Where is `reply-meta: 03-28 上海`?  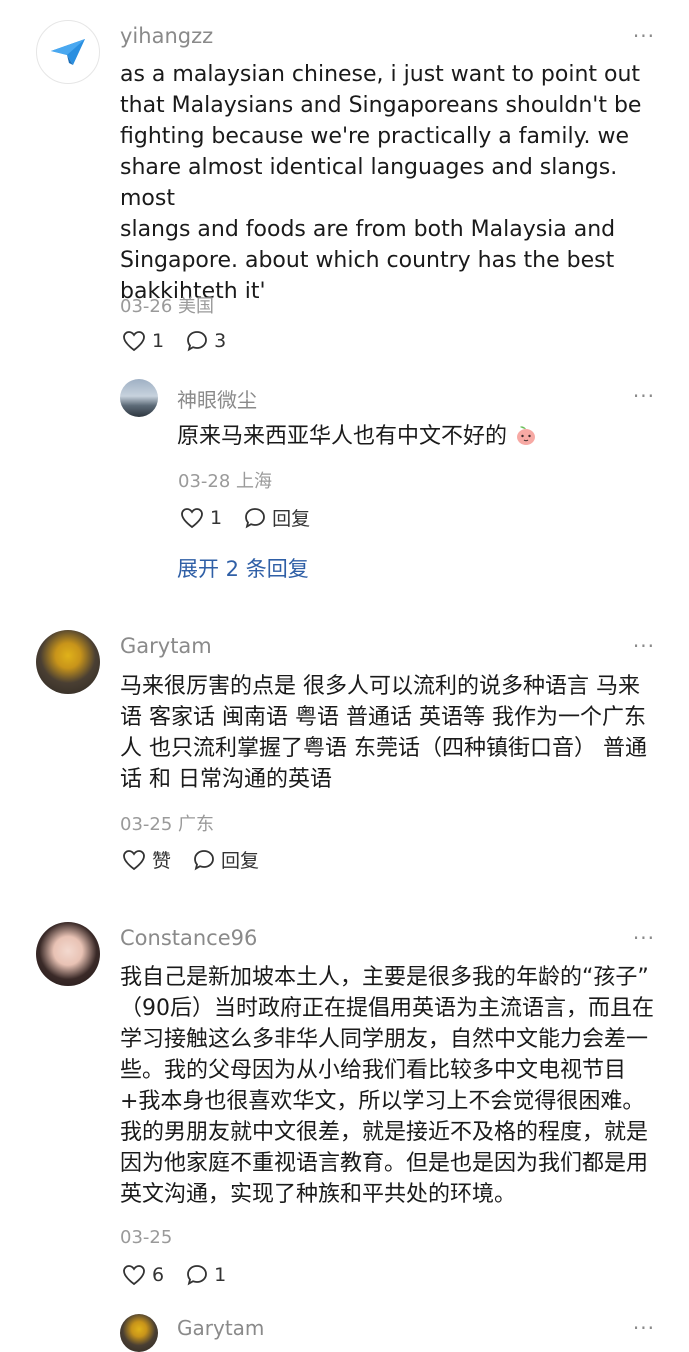
reply-meta: 03-28 上海 is located at coordinates (225, 481).